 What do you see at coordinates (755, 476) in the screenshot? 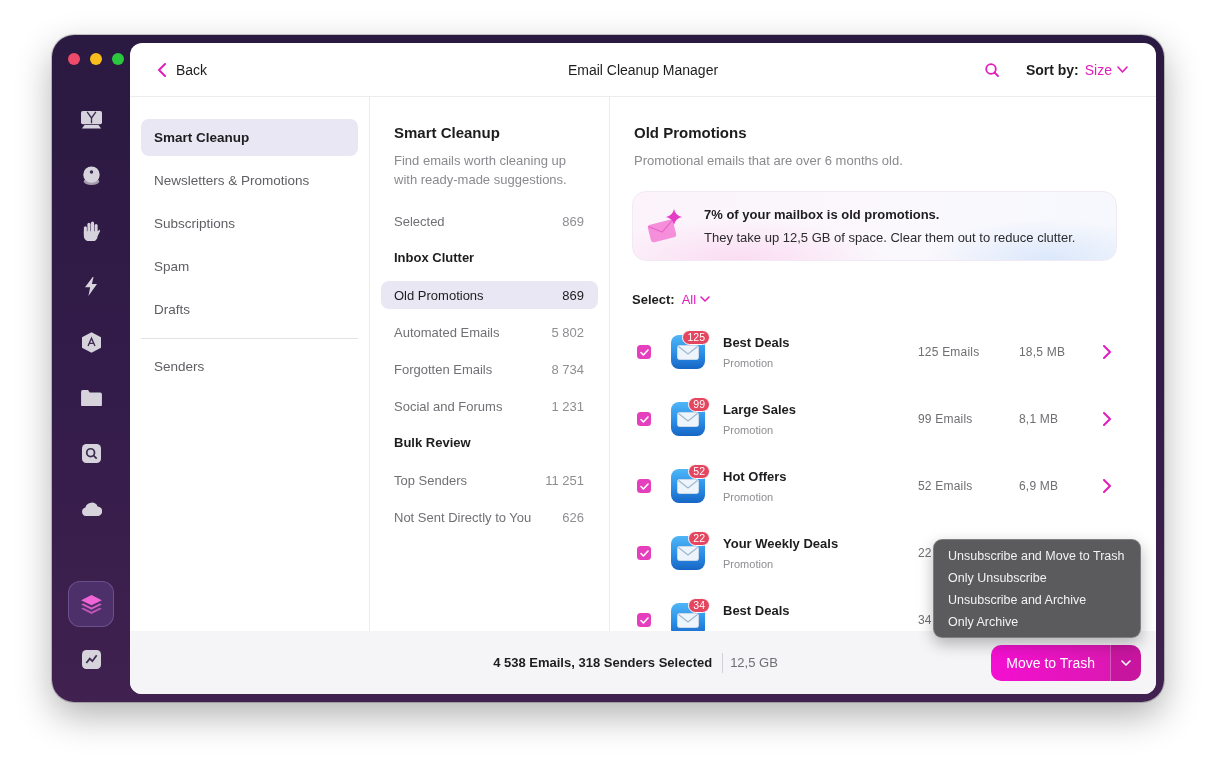
I see `sender-name: Hot Offers` at bounding box center [755, 476].